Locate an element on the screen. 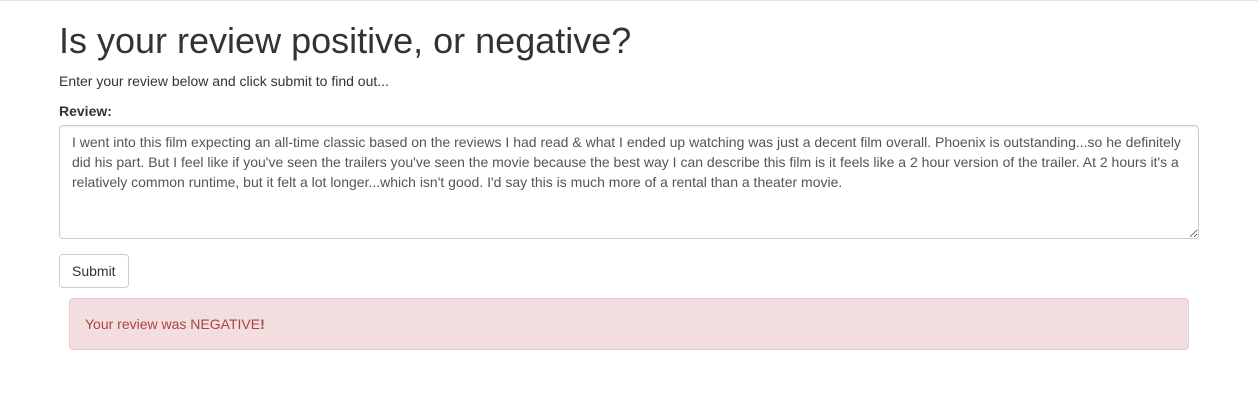 Image resolution: width=1258 pixels, height=411 pixels. page-title: Is your review positive, or negative? is located at coordinates (345, 40).